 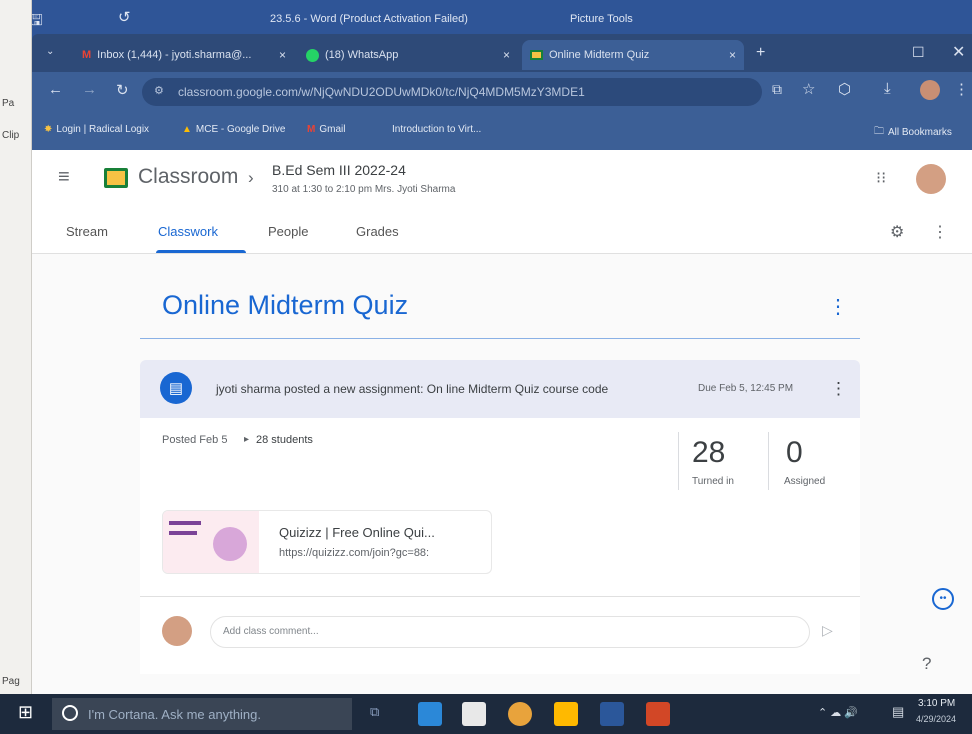 I want to click on reload-icon: ↻, so click(x=122, y=90).